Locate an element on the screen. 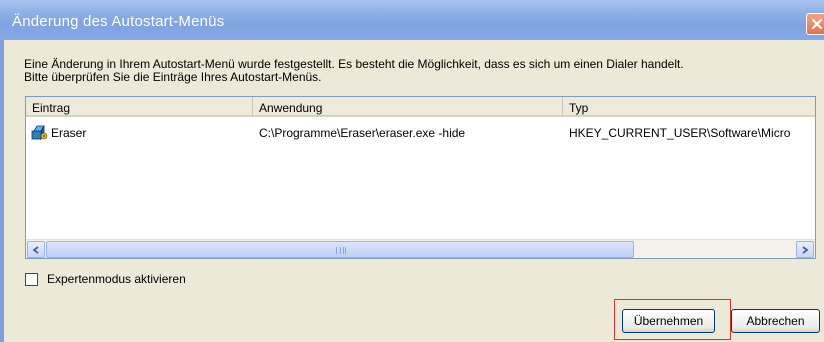 The width and height of the screenshot is (824, 342). column-header-type: Typ is located at coordinates (689, 107).